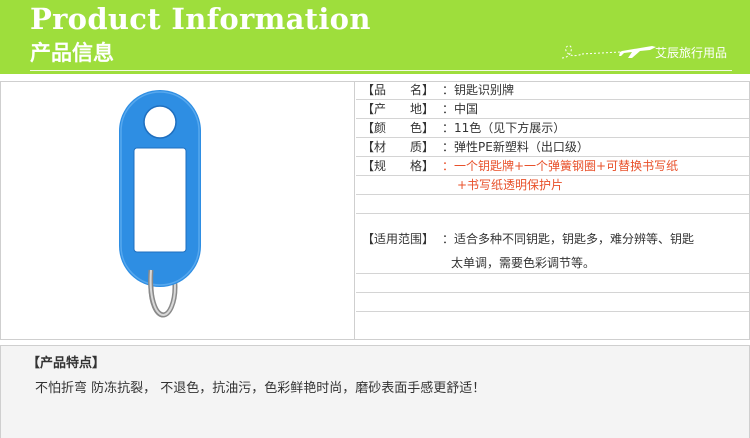  Describe the element at coordinates (398, 147) in the screenshot. I see `spec-label: 【材 质】` at that location.